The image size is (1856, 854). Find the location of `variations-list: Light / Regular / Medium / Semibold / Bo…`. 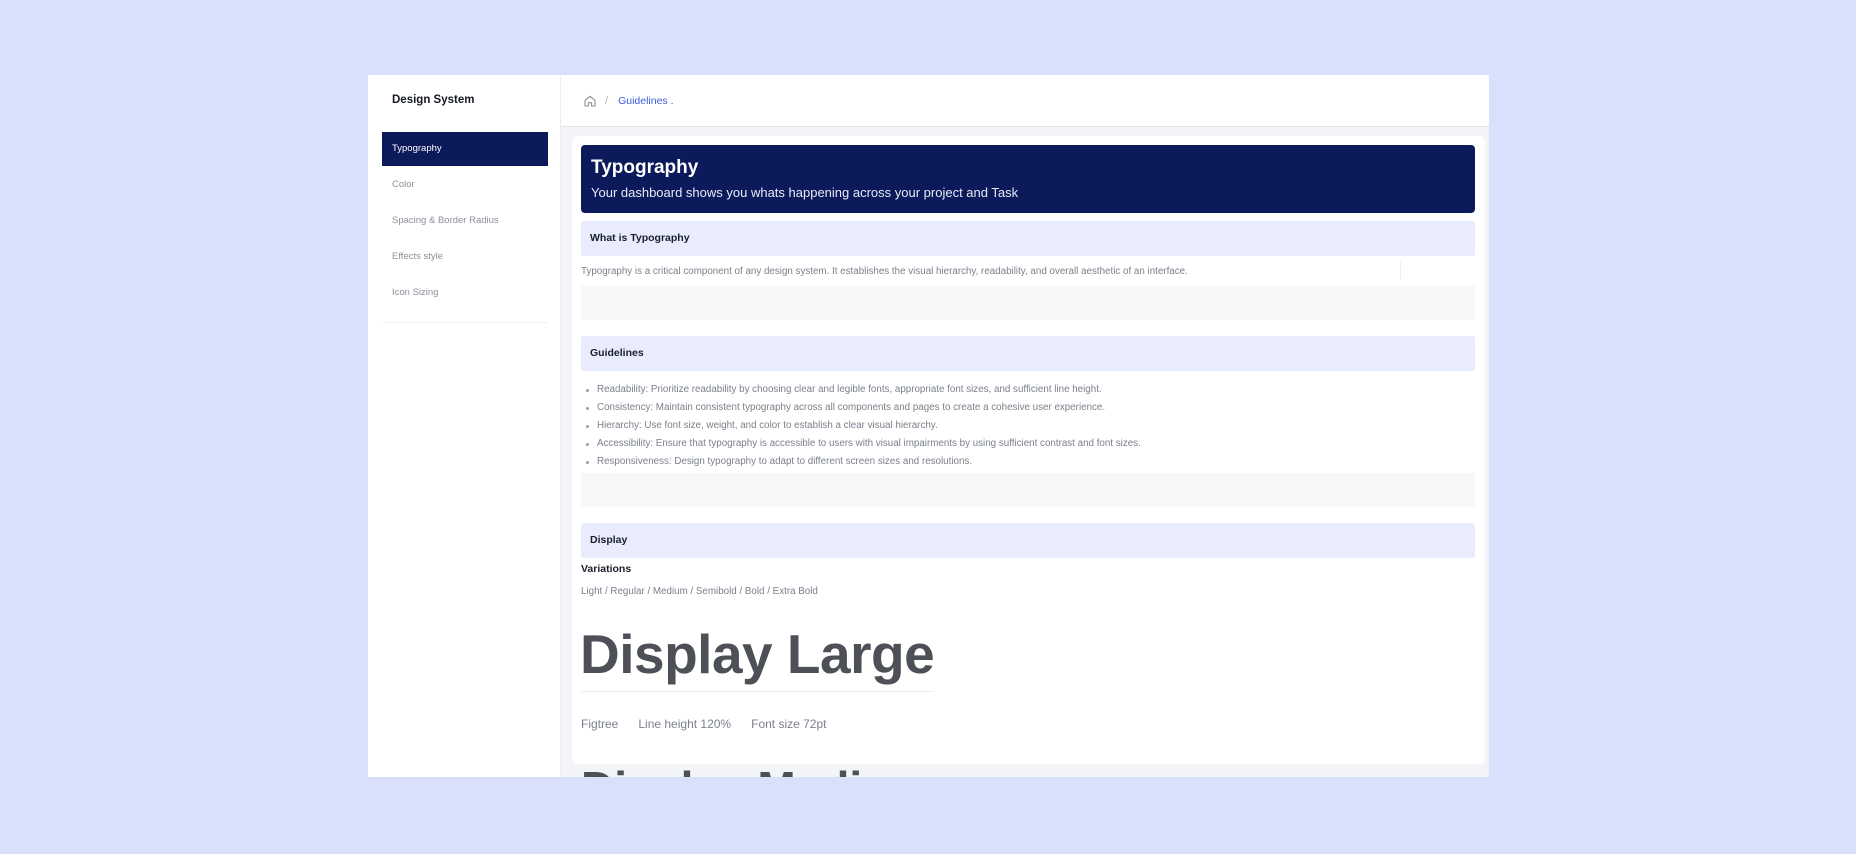

variations-list: Light / Regular / Medium / Semibold / Bo… is located at coordinates (699, 591).